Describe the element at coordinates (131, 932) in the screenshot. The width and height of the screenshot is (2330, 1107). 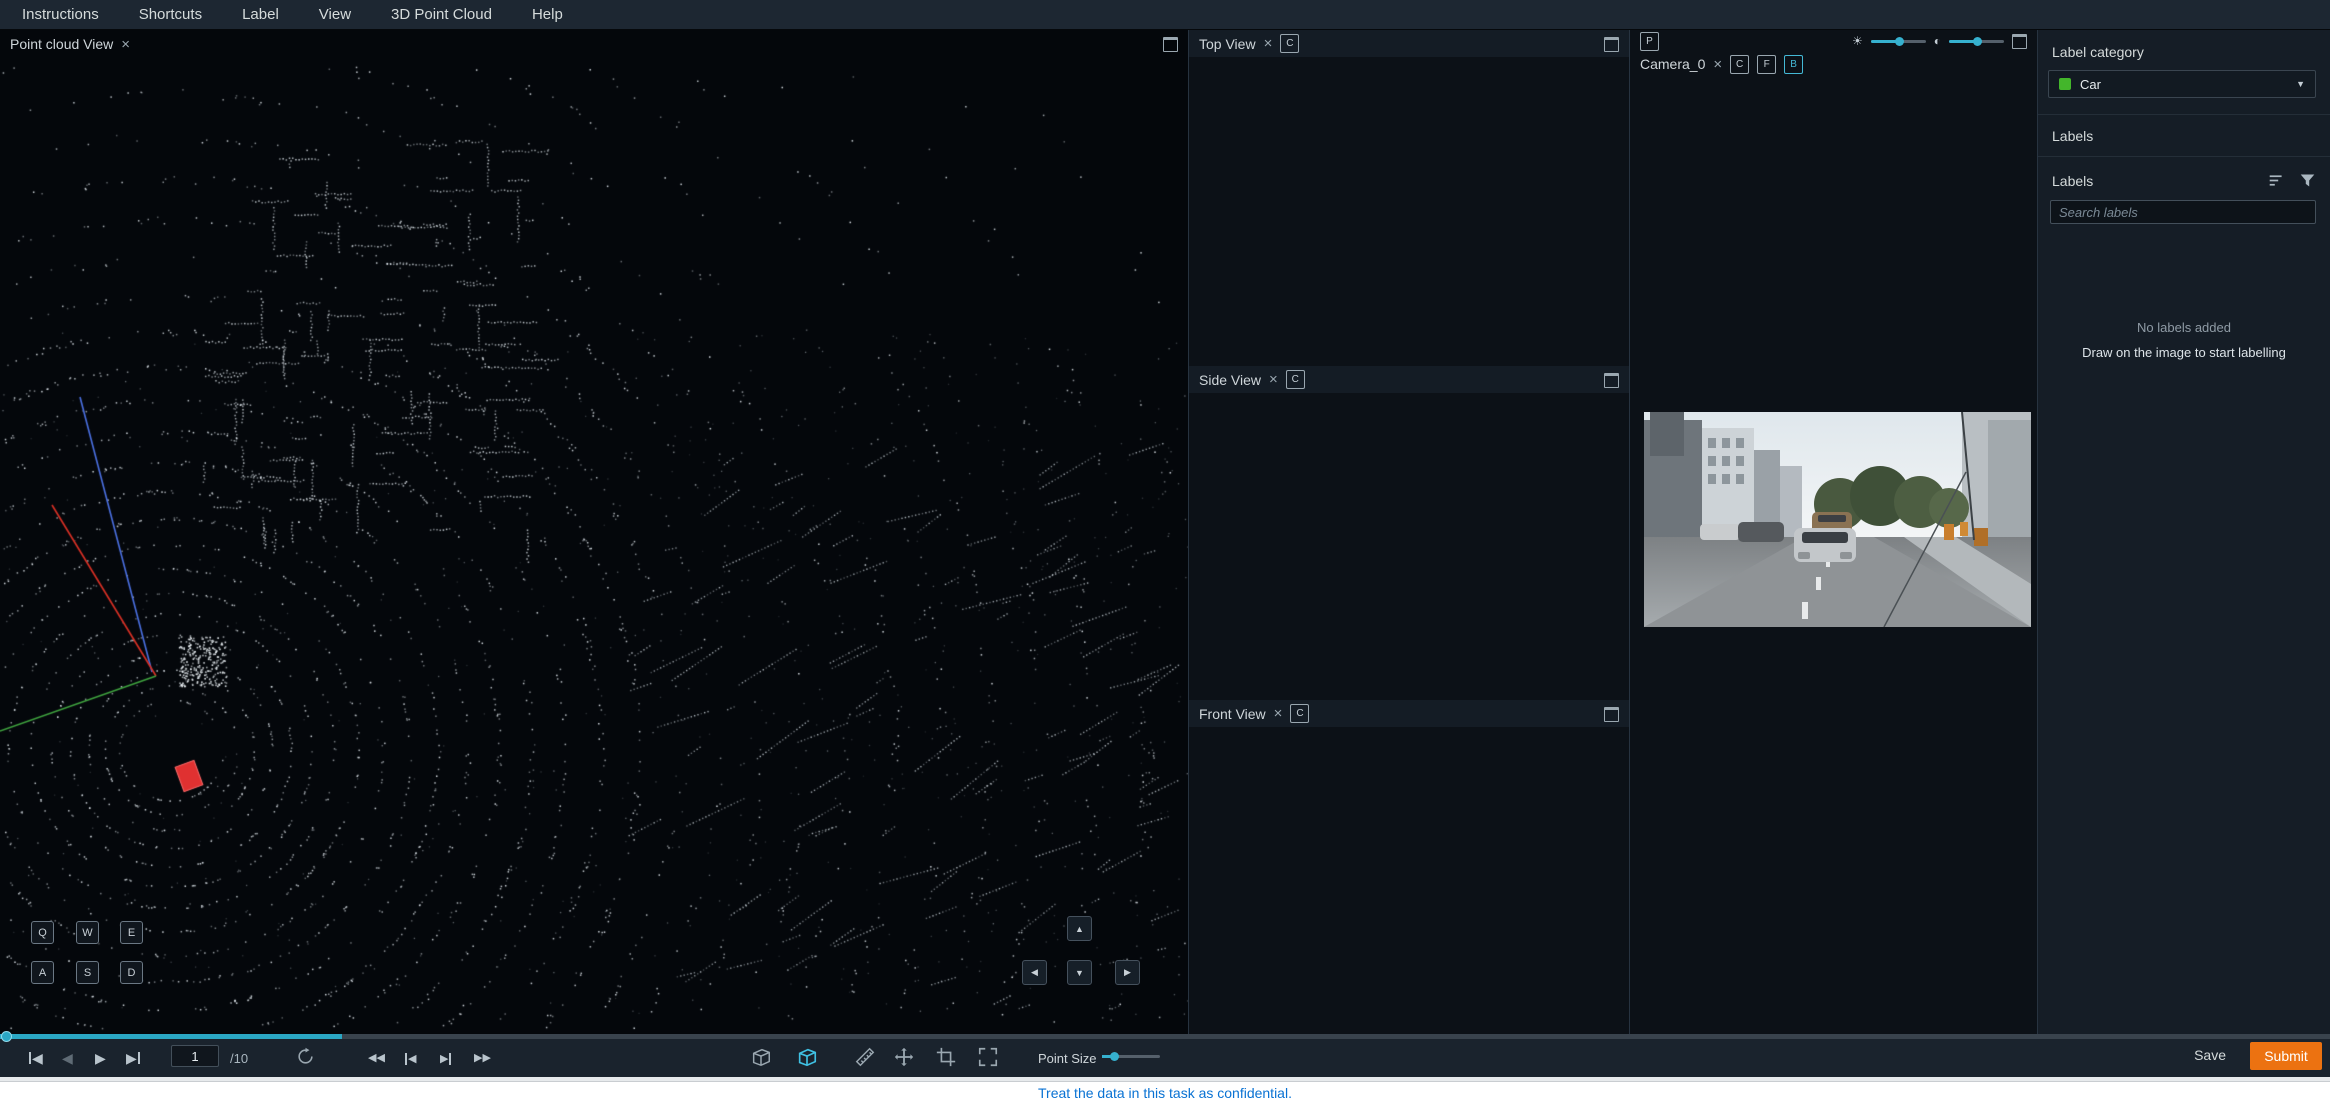
I see `key-e: E` at that location.